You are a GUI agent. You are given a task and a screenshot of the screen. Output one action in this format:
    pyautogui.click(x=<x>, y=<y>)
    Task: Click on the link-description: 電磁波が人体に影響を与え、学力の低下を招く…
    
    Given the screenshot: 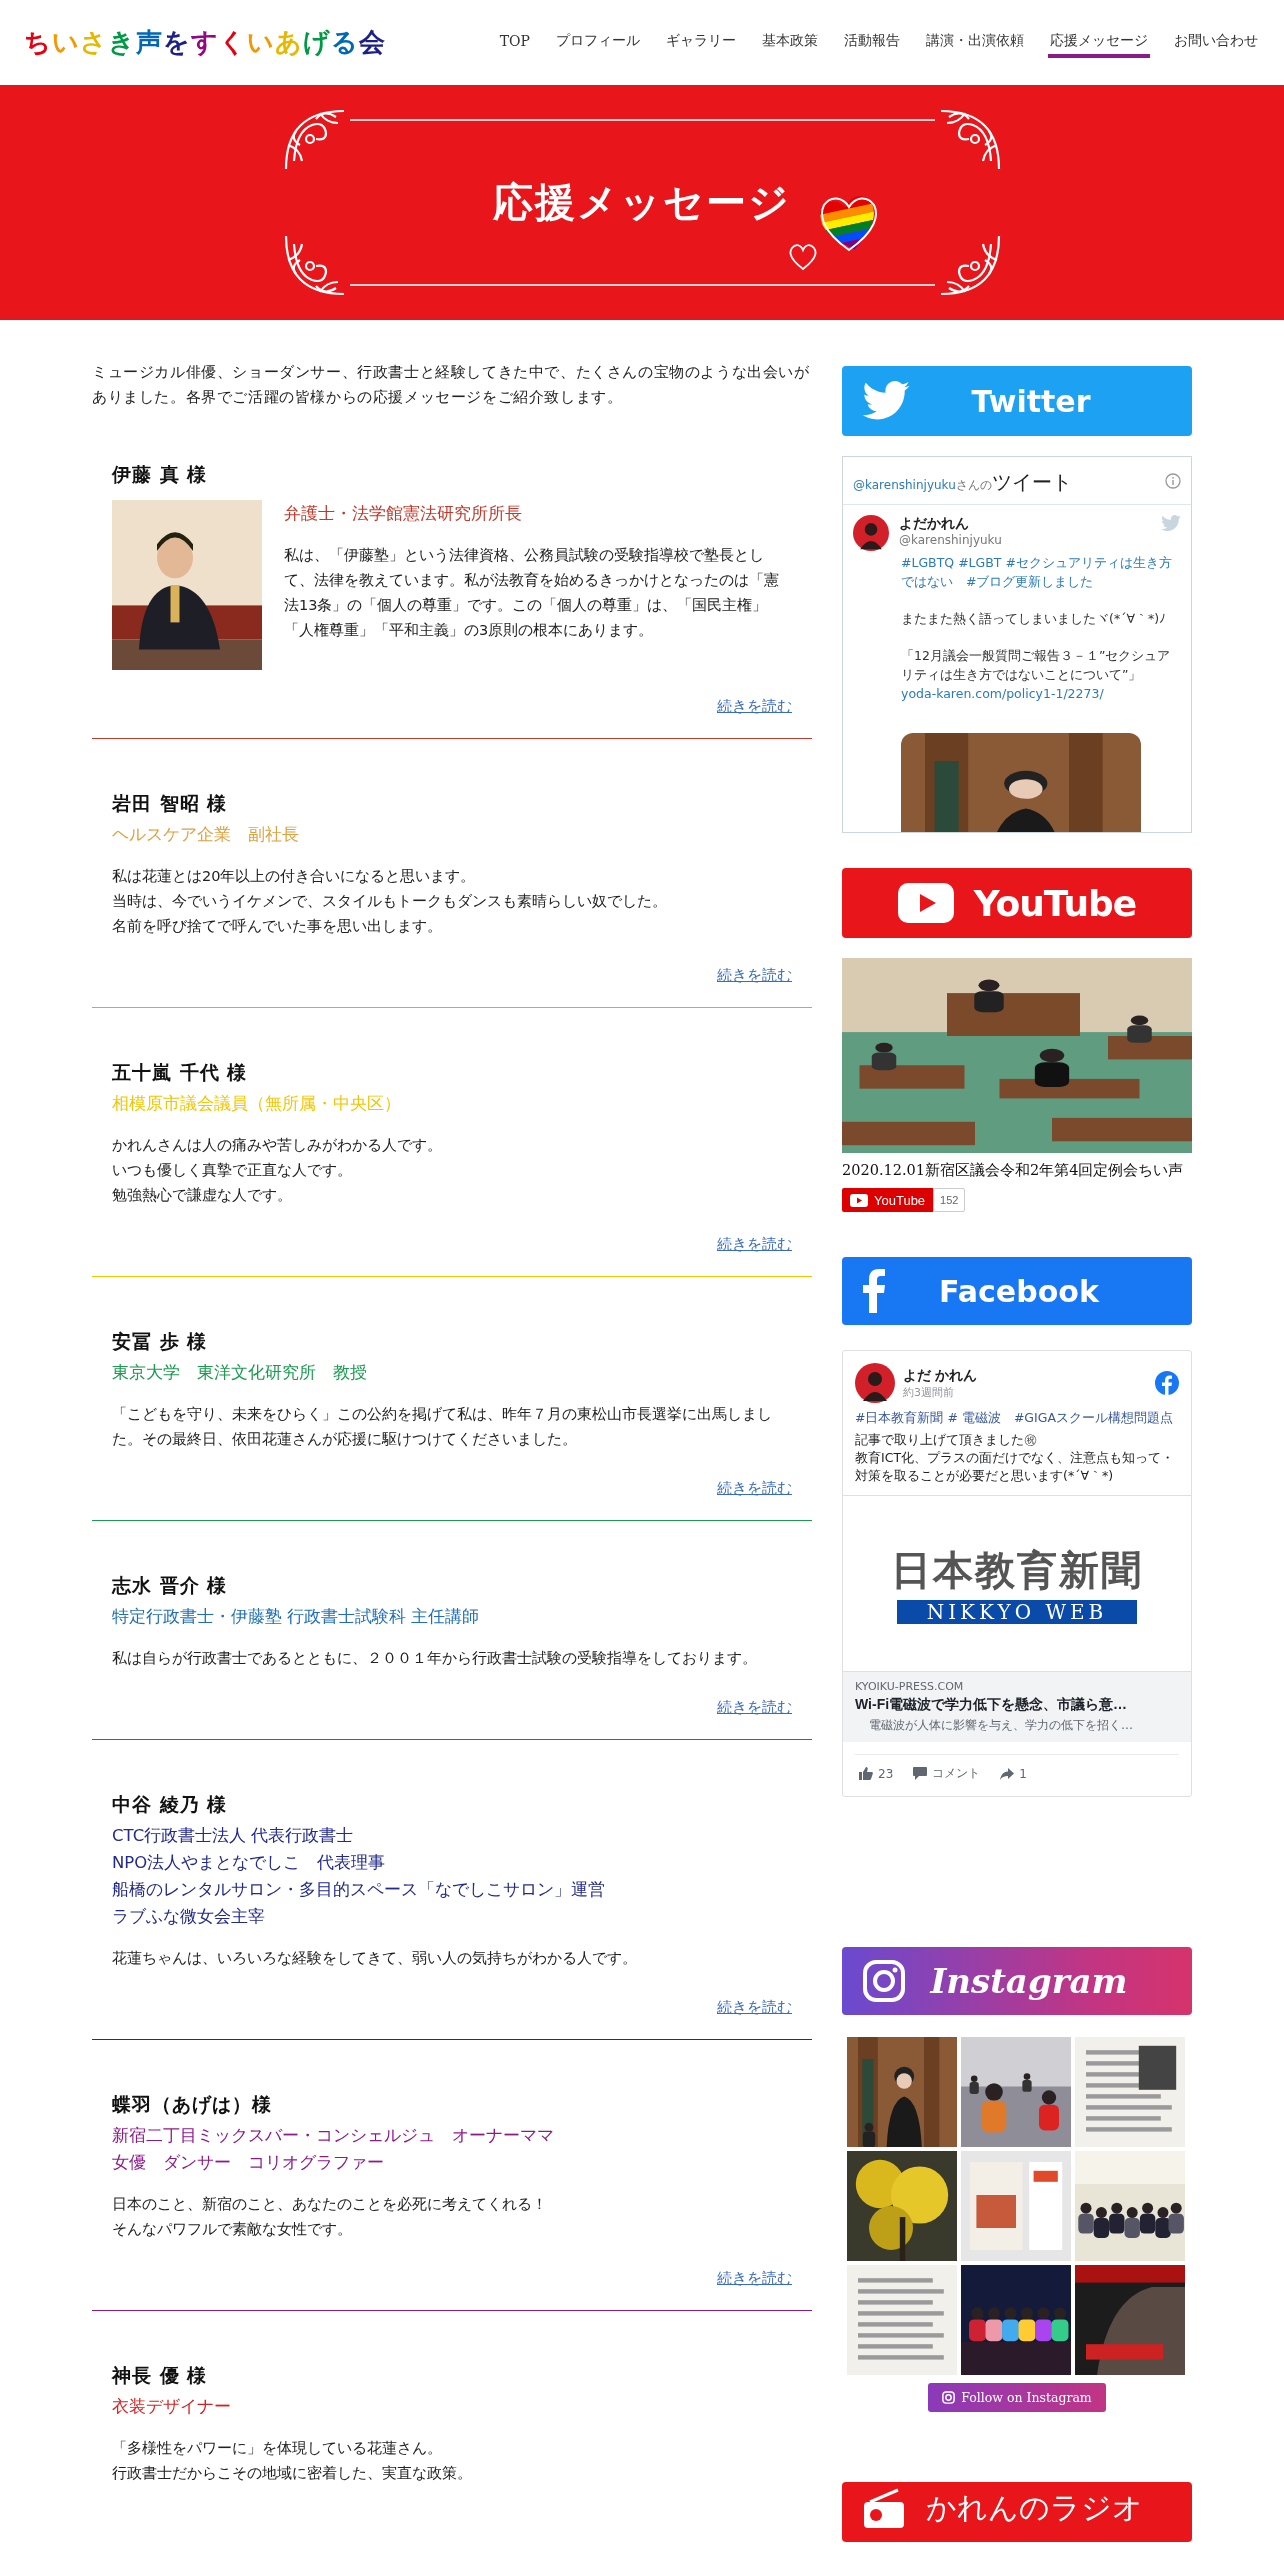 What is the action you would take?
    pyautogui.click(x=1001, y=1725)
    